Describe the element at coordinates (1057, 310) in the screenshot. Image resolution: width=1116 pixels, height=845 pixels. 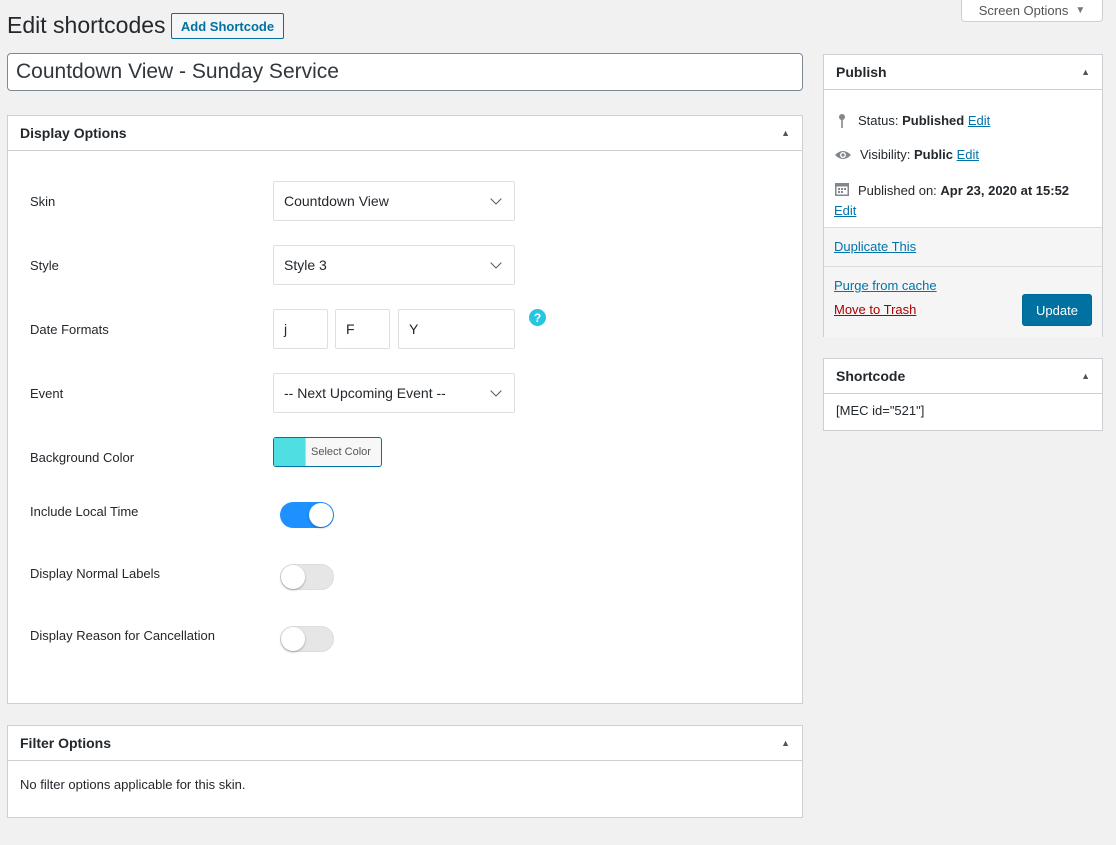
I see `update-button: Update` at that location.